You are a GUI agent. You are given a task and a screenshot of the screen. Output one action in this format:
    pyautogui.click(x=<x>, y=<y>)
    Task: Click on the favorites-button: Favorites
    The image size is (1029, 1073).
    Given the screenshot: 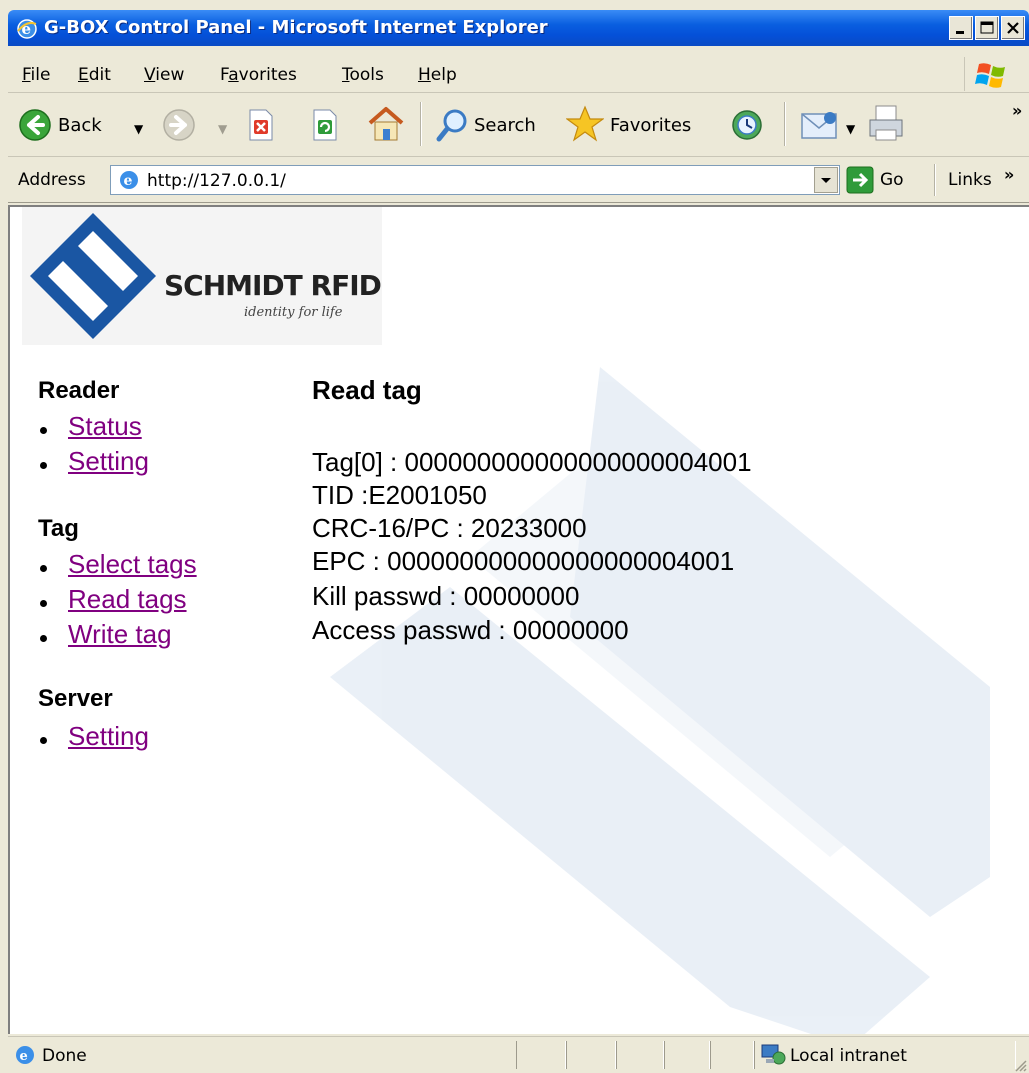 What is the action you would take?
    pyautogui.click(x=650, y=126)
    